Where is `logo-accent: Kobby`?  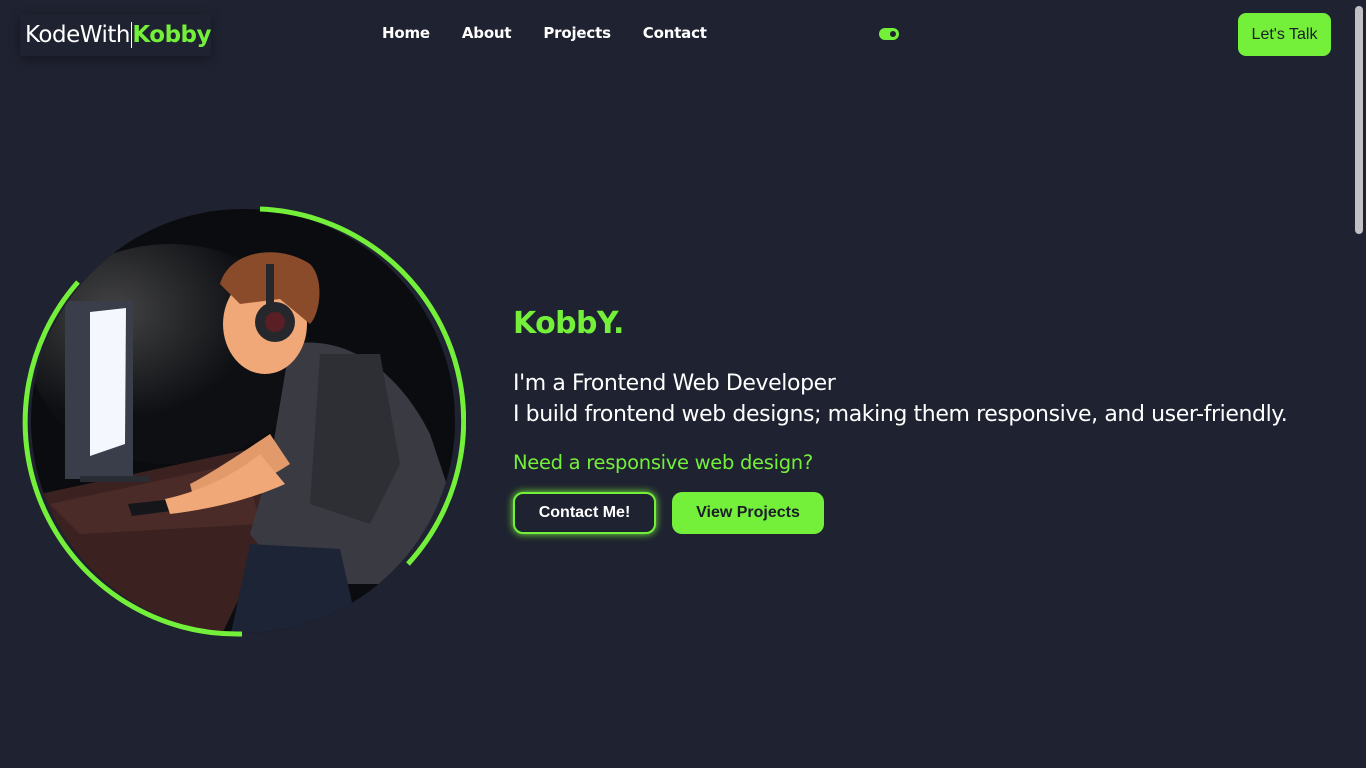
logo-accent: Kobby is located at coordinates (171, 35).